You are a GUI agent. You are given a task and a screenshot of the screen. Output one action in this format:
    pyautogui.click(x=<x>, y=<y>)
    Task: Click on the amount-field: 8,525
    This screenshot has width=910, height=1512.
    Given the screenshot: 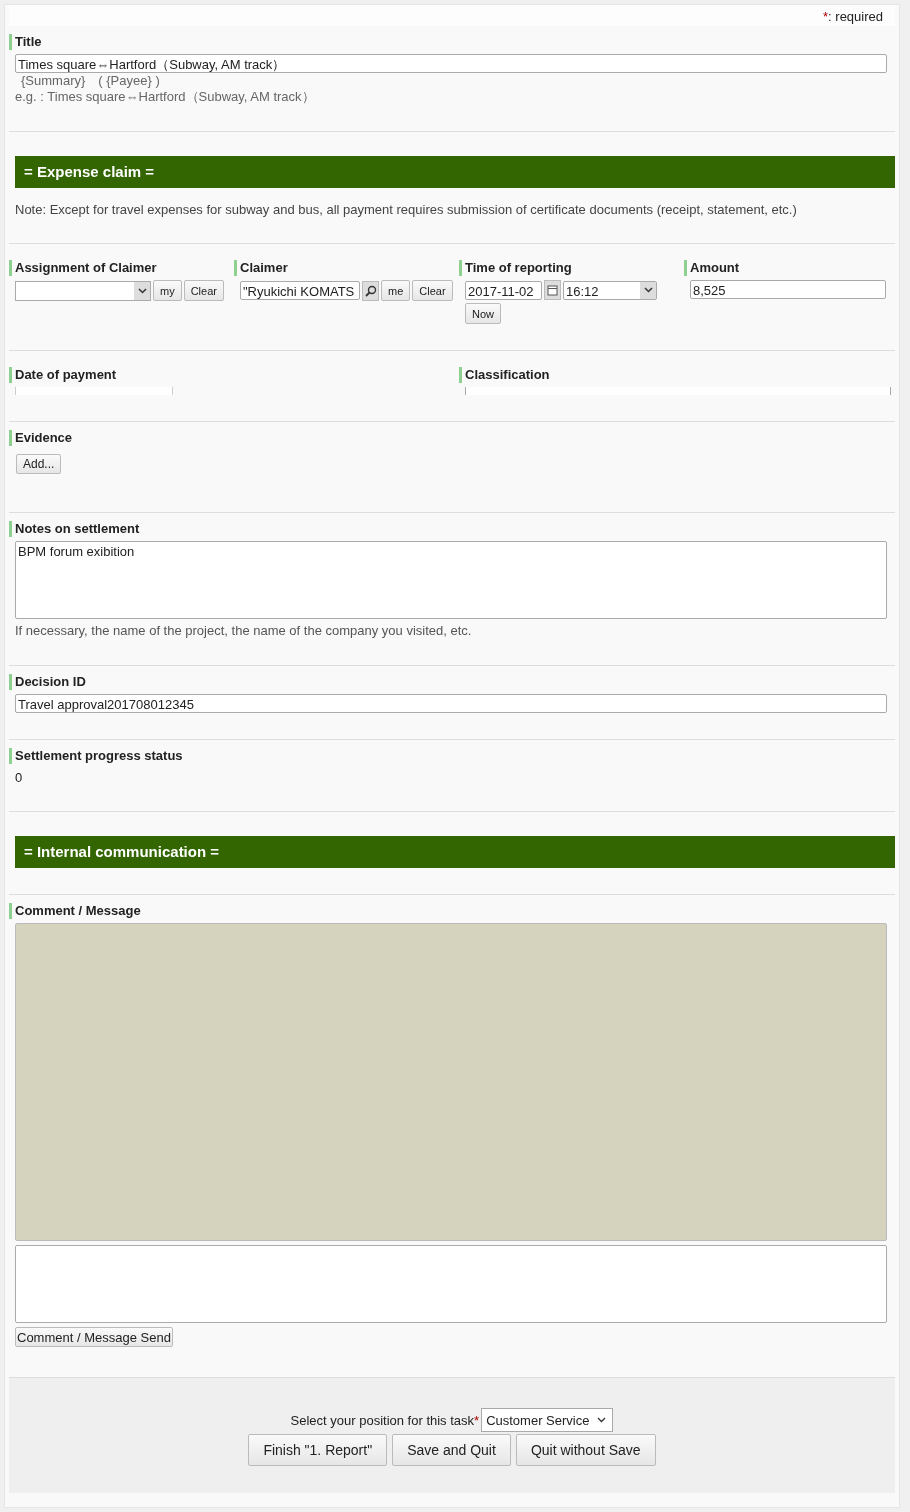 What is the action you would take?
    pyautogui.click(x=788, y=289)
    